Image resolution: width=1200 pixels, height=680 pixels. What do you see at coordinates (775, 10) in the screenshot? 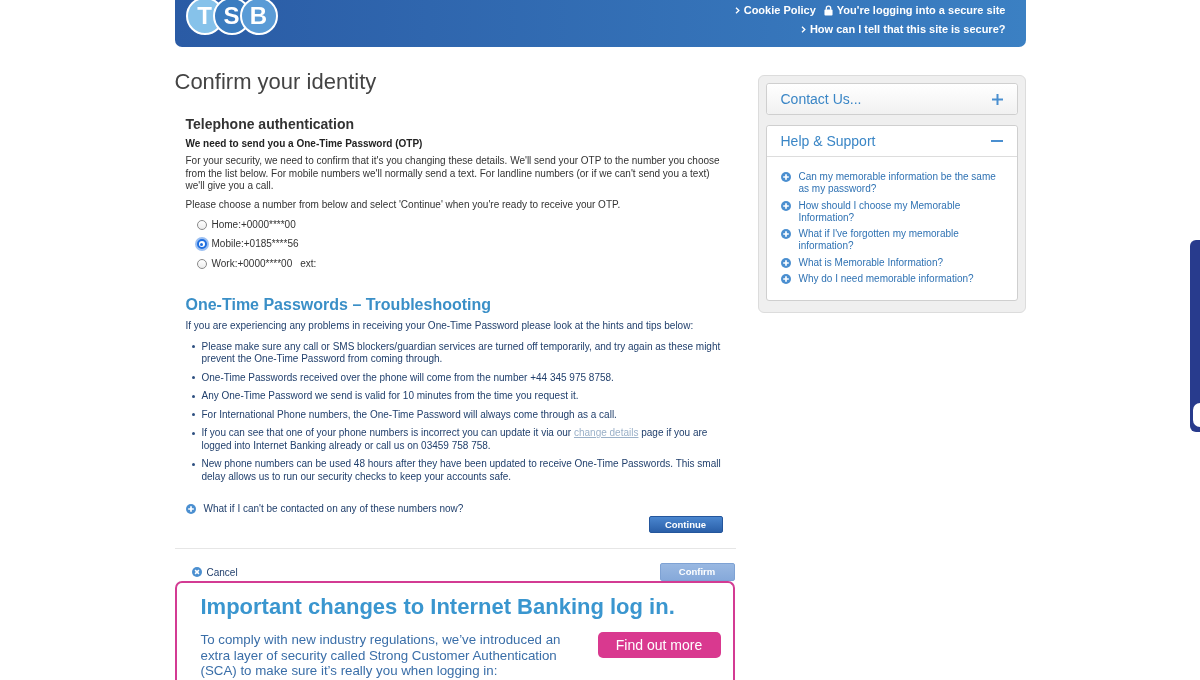
I see `header-link: Cookie Policy` at bounding box center [775, 10].